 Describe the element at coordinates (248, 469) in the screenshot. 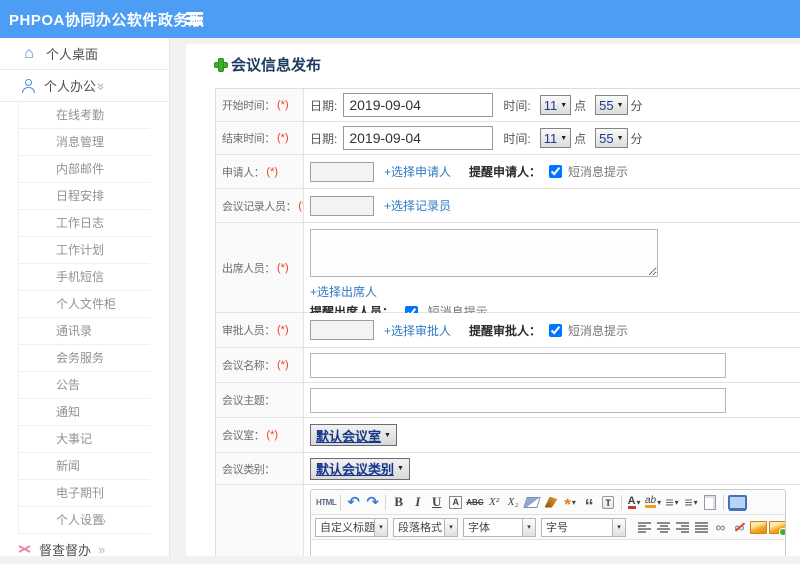

I see `field-label: 会议类别：` at that location.